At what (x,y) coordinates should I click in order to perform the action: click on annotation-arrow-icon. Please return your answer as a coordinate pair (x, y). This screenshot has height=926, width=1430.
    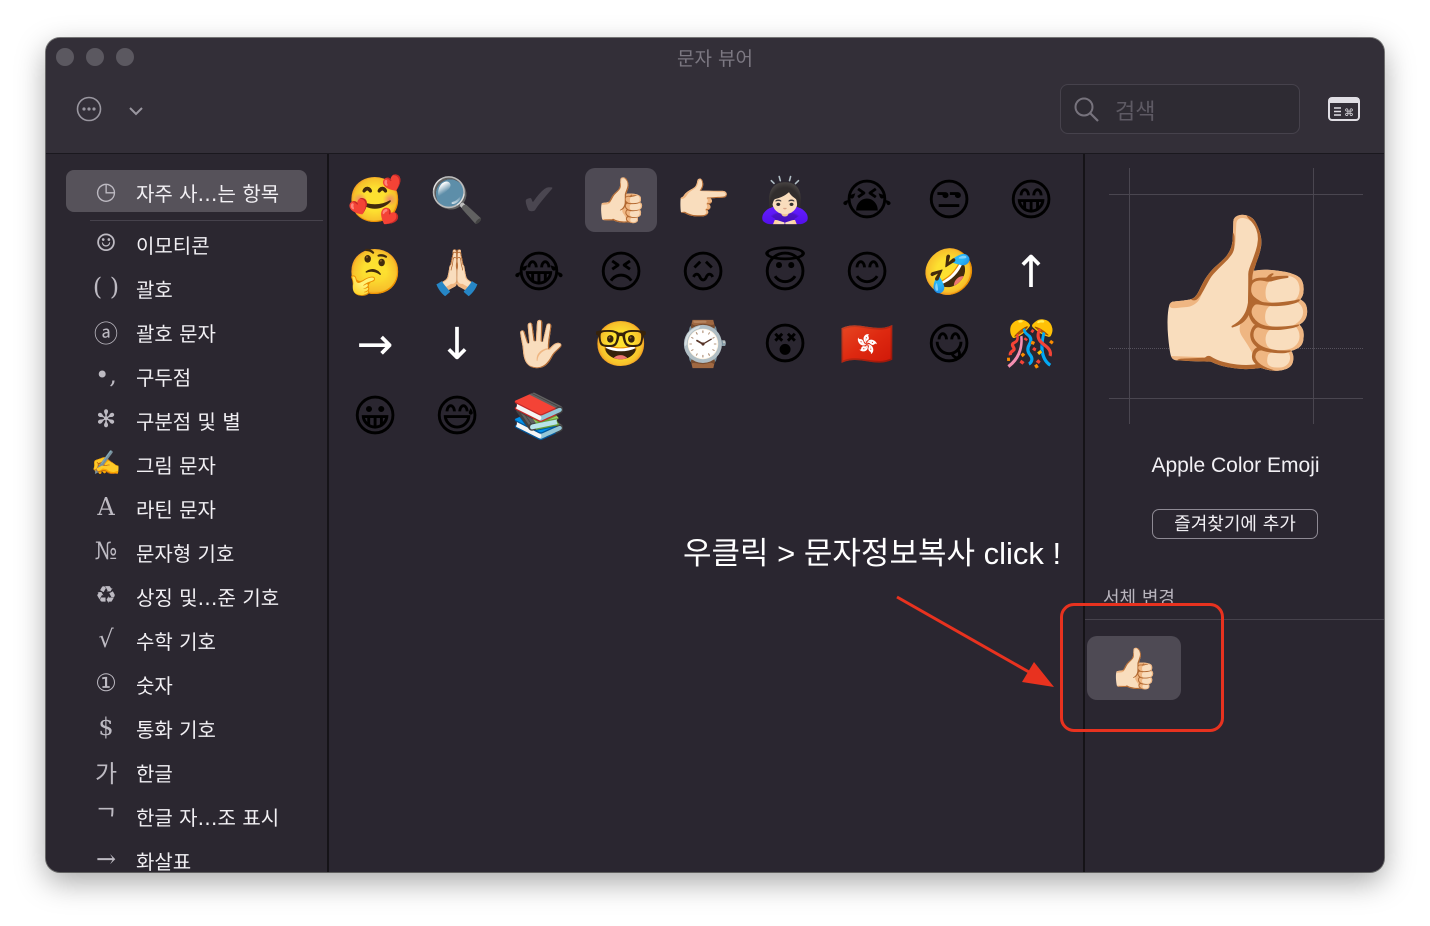
    Looking at the image, I should click on (975, 641).